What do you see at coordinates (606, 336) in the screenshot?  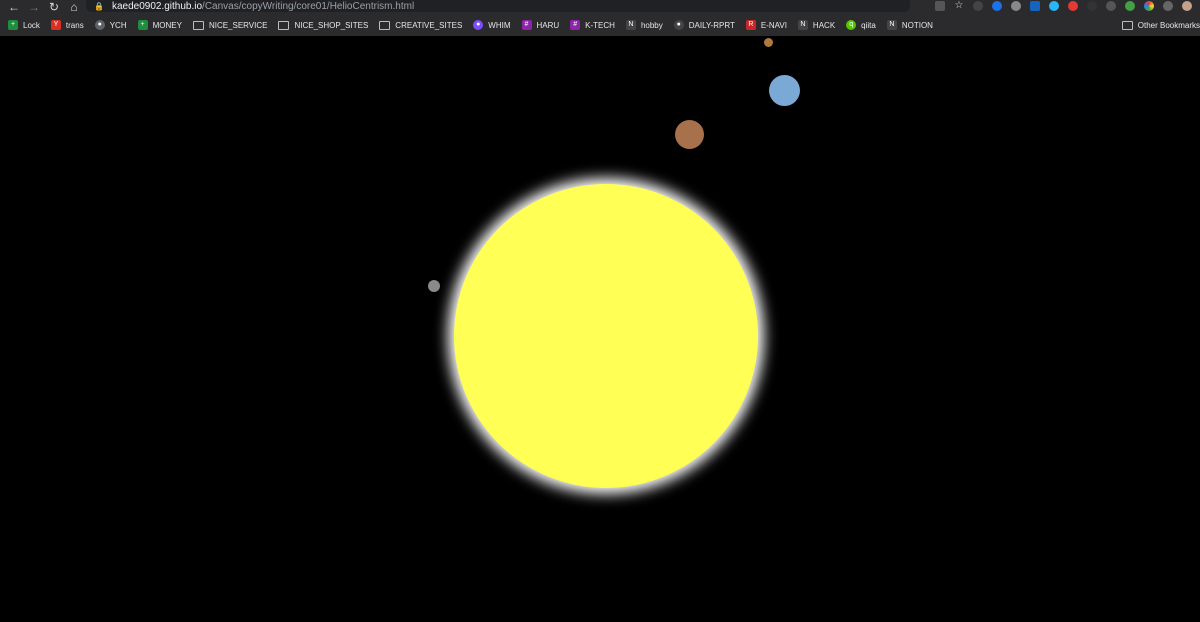 I see `sun` at bounding box center [606, 336].